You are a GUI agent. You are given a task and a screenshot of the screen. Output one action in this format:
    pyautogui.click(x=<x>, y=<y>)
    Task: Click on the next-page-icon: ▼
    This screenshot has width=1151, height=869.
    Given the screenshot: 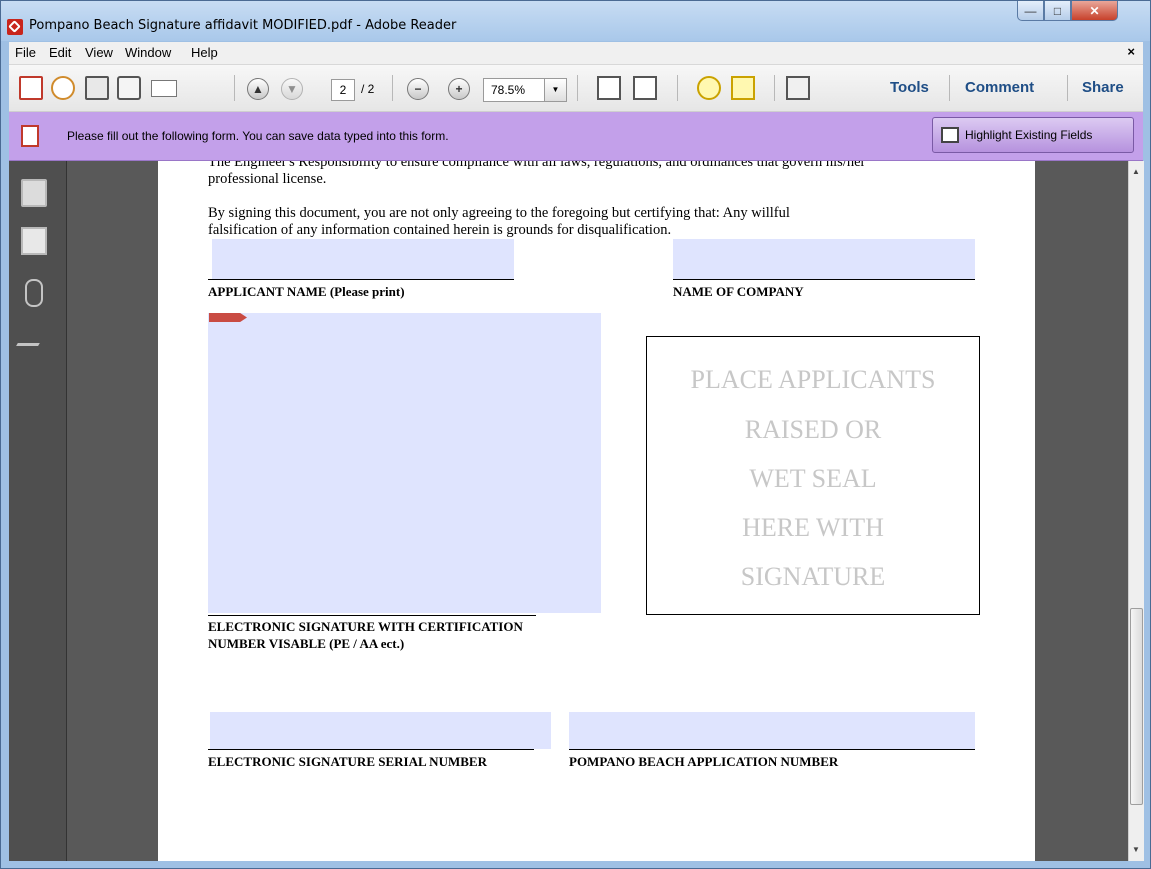 What is the action you would take?
    pyautogui.click(x=292, y=89)
    